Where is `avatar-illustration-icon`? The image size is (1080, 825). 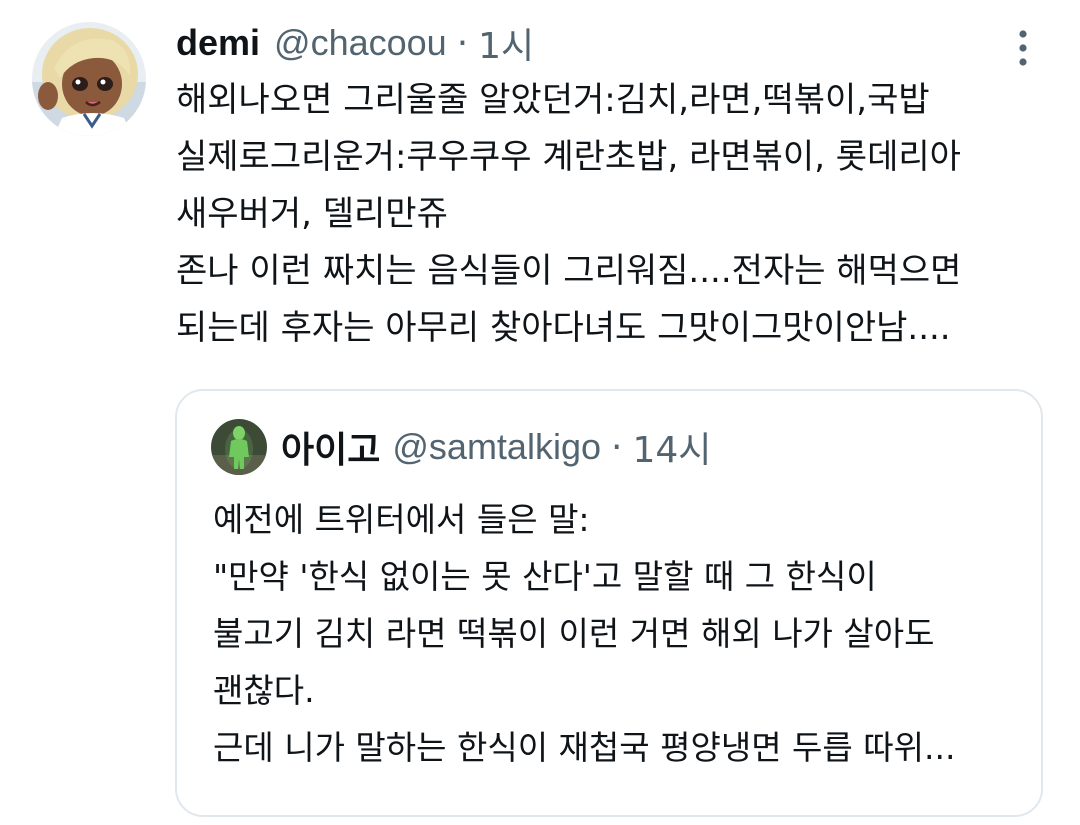 avatar-illustration-icon is located at coordinates (89, 79).